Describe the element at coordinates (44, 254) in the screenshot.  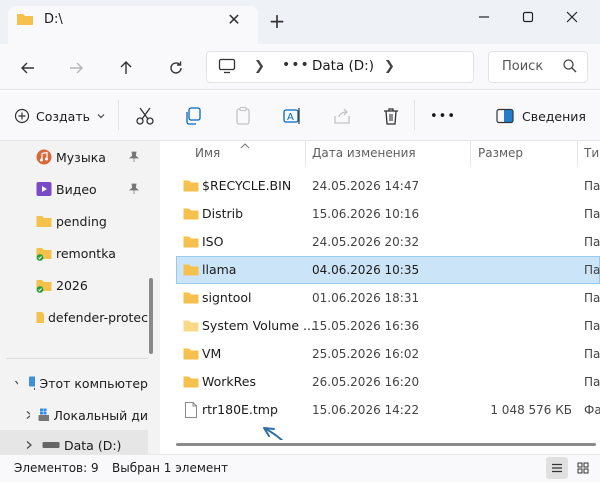
I see `synced-folder-icon` at that location.